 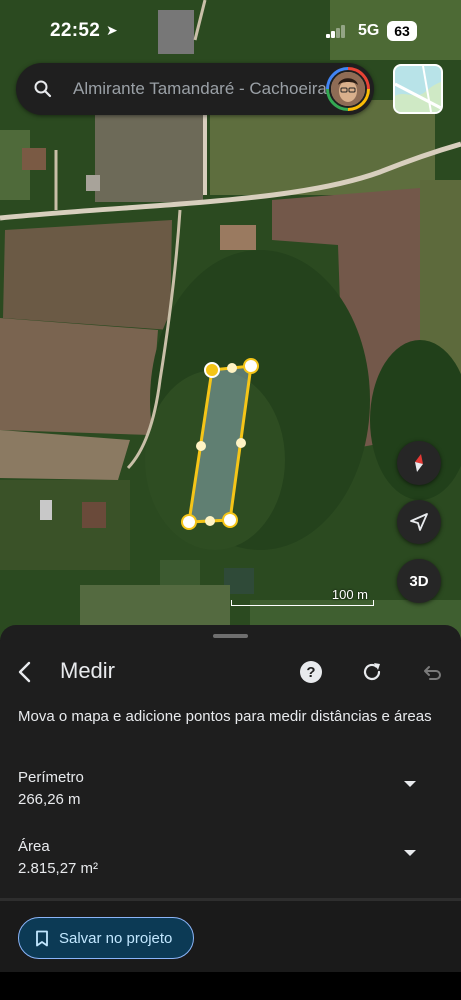 I want to click on 3d-view-button: 3D, so click(x=419, y=581).